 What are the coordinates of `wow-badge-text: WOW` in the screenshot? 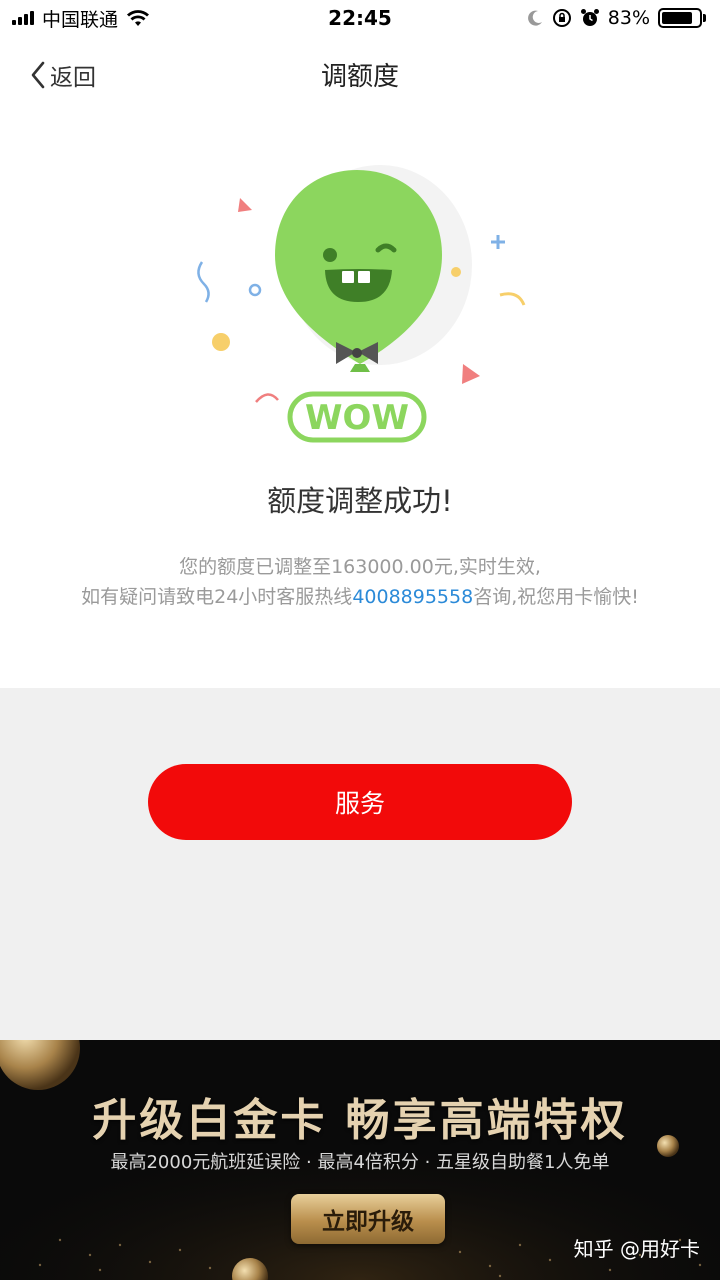 It's located at (357, 418).